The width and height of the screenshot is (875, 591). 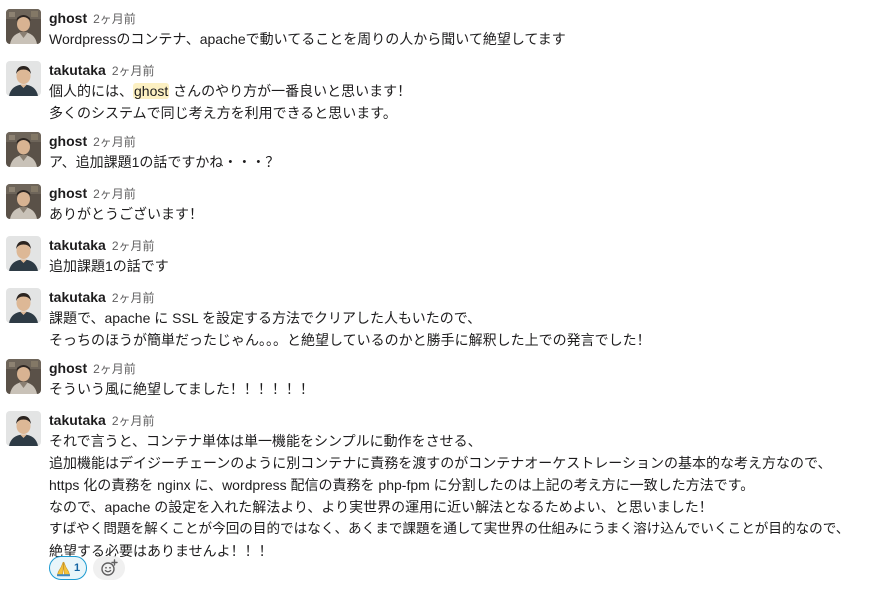 What do you see at coordinates (91, 91) in the screenshot?
I see `message-text-before: 個人的には、` at bounding box center [91, 91].